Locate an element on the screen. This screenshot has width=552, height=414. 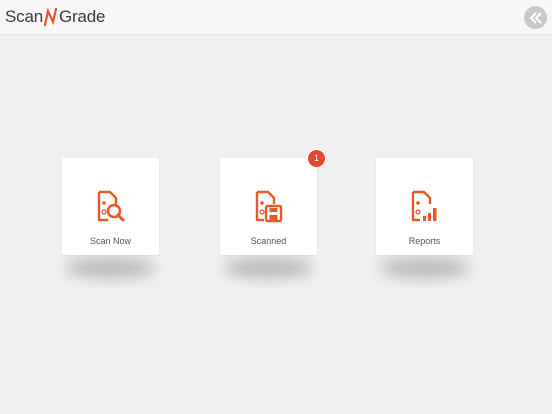
scan-document-magnifier-icon is located at coordinates (111, 206).